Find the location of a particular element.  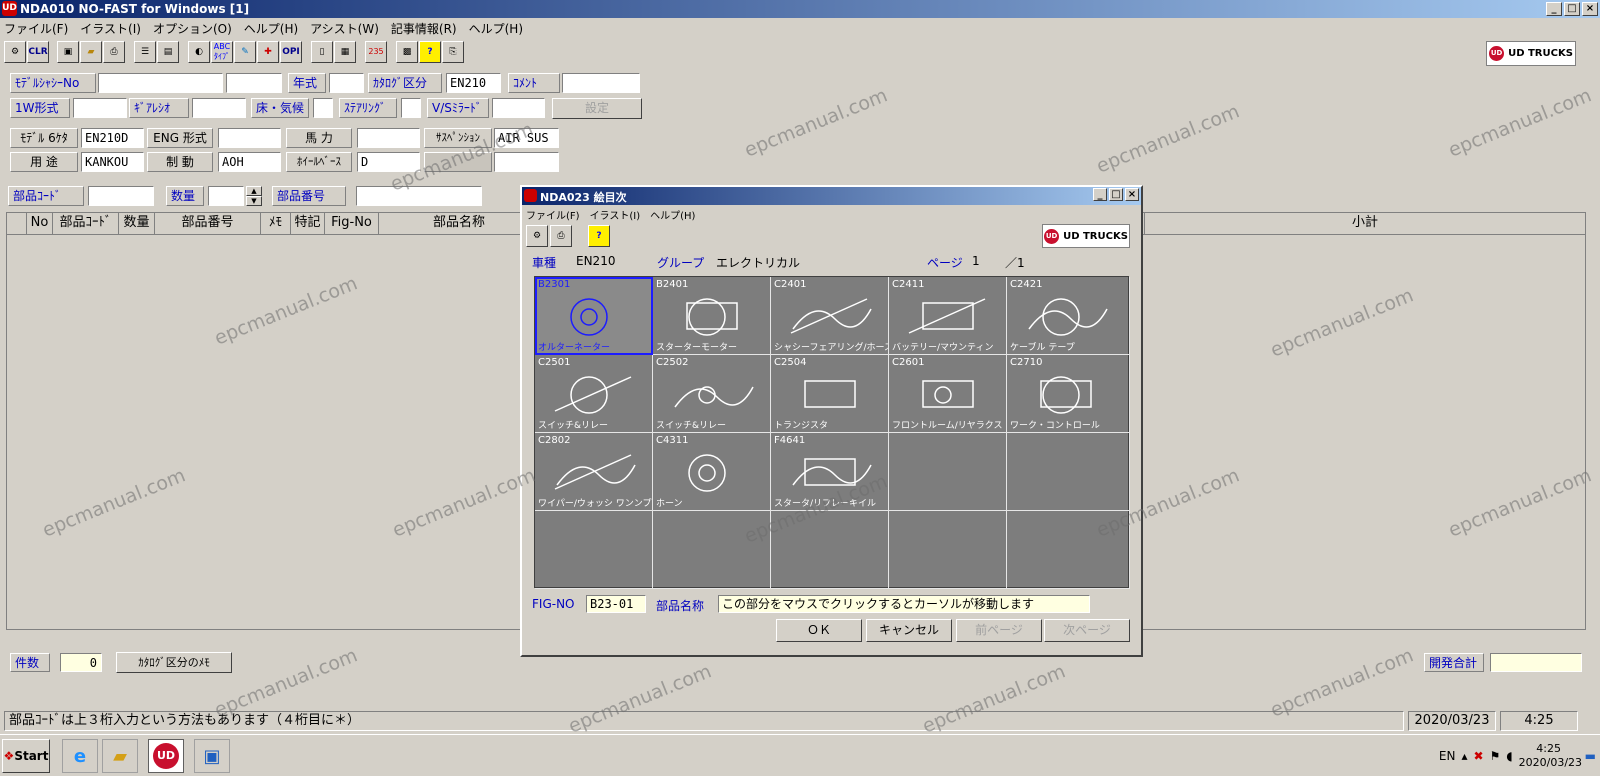

maximize-button: □ is located at coordinates (1572, 9).